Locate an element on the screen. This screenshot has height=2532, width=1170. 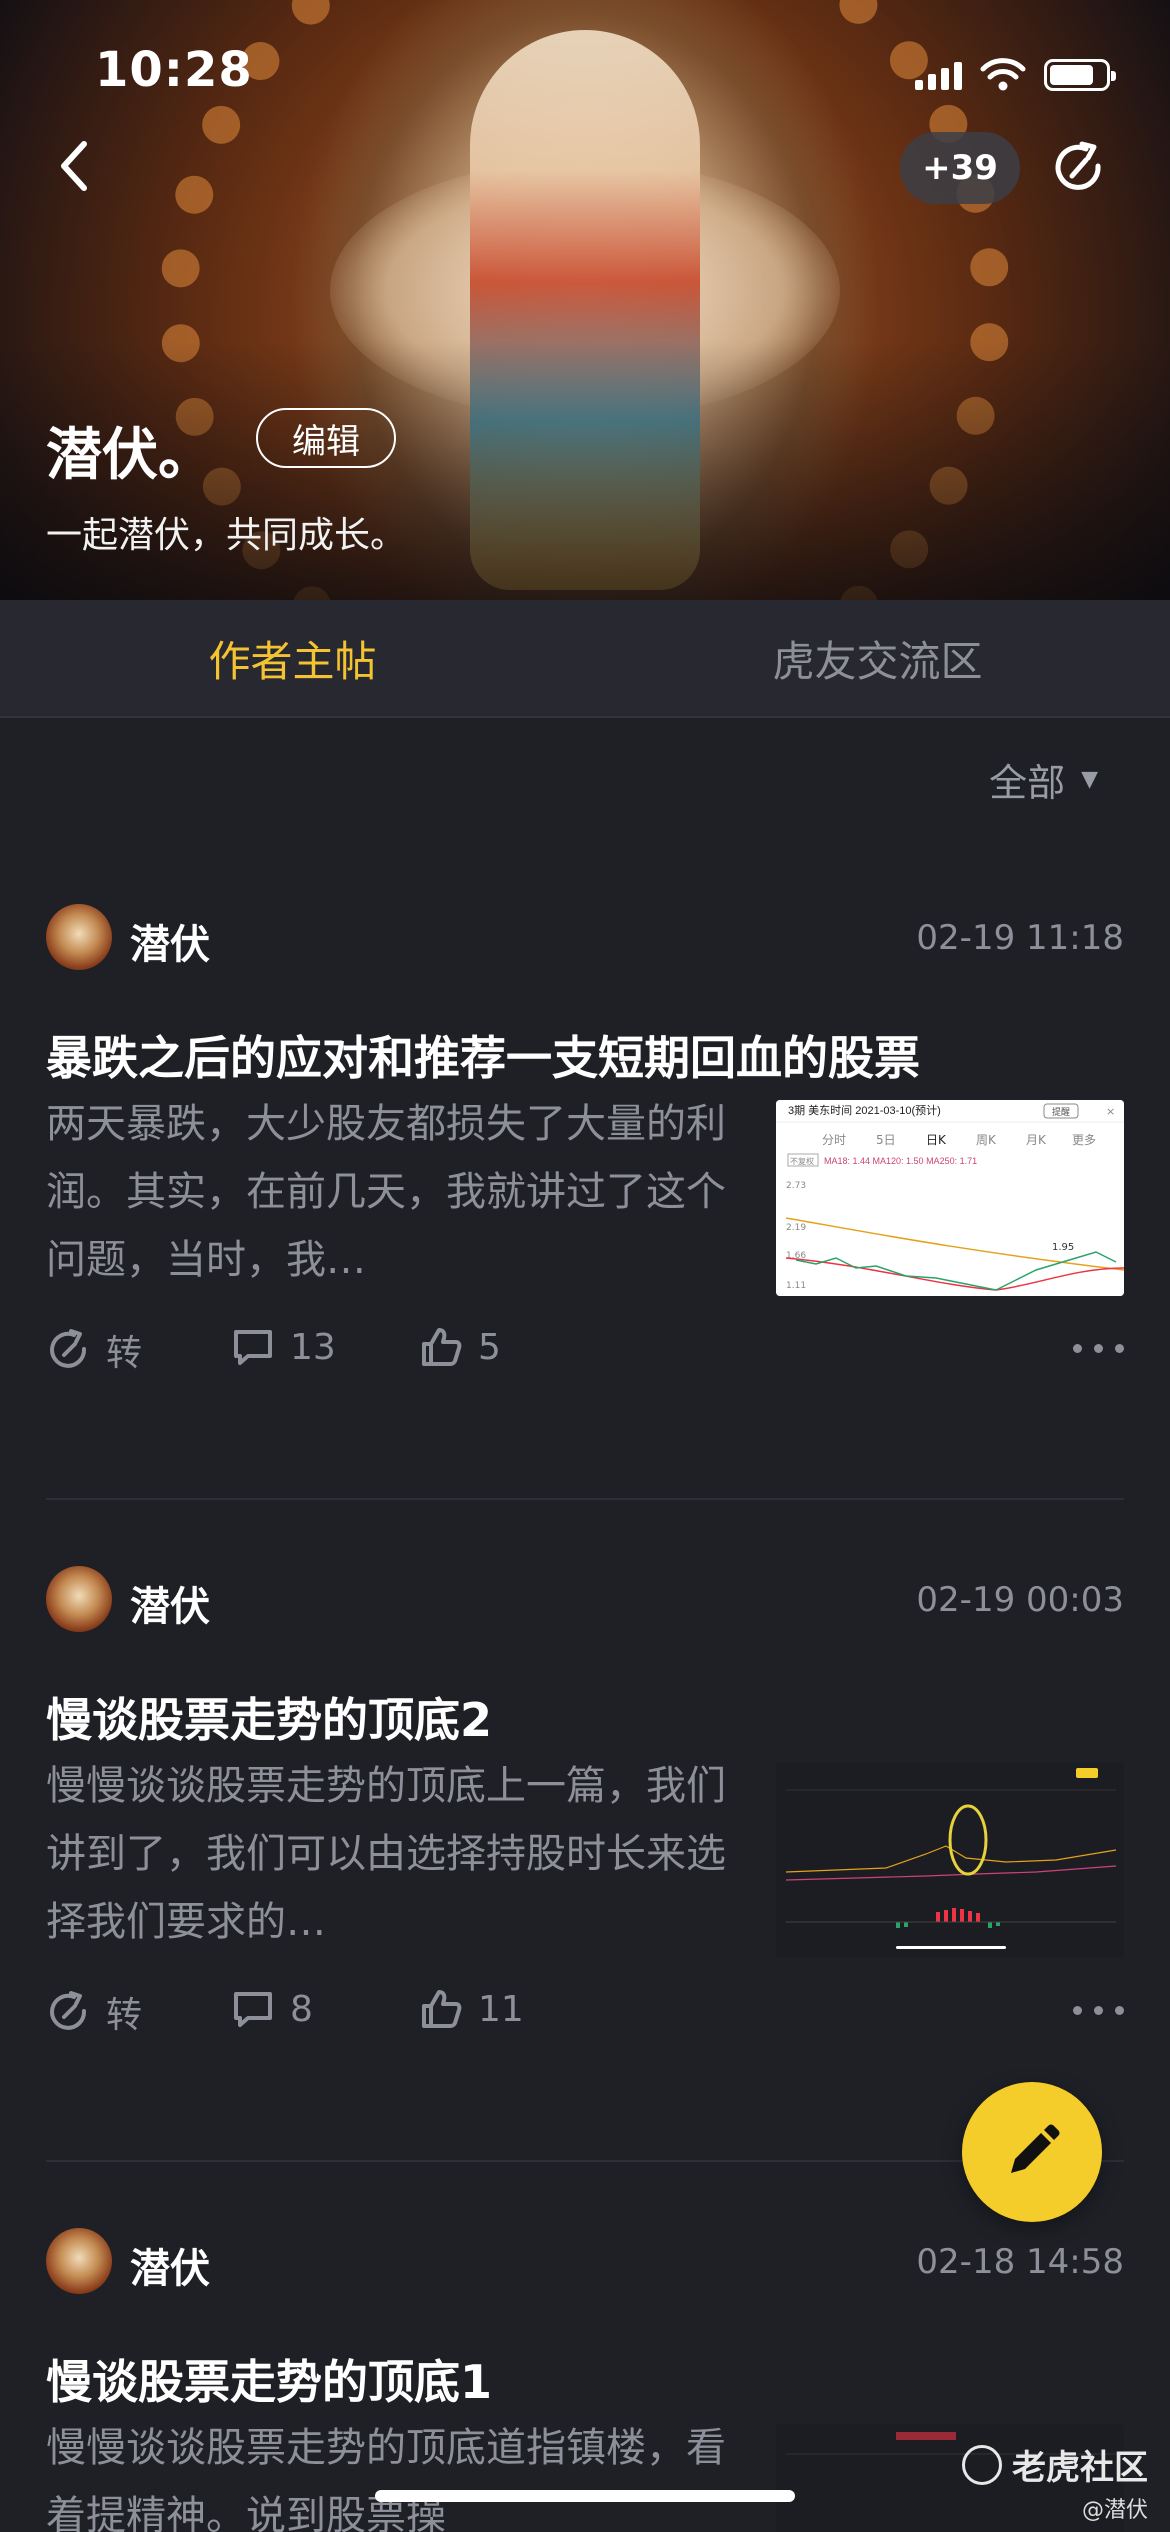
like-count: 11 is located at coordinates (501, 2009).